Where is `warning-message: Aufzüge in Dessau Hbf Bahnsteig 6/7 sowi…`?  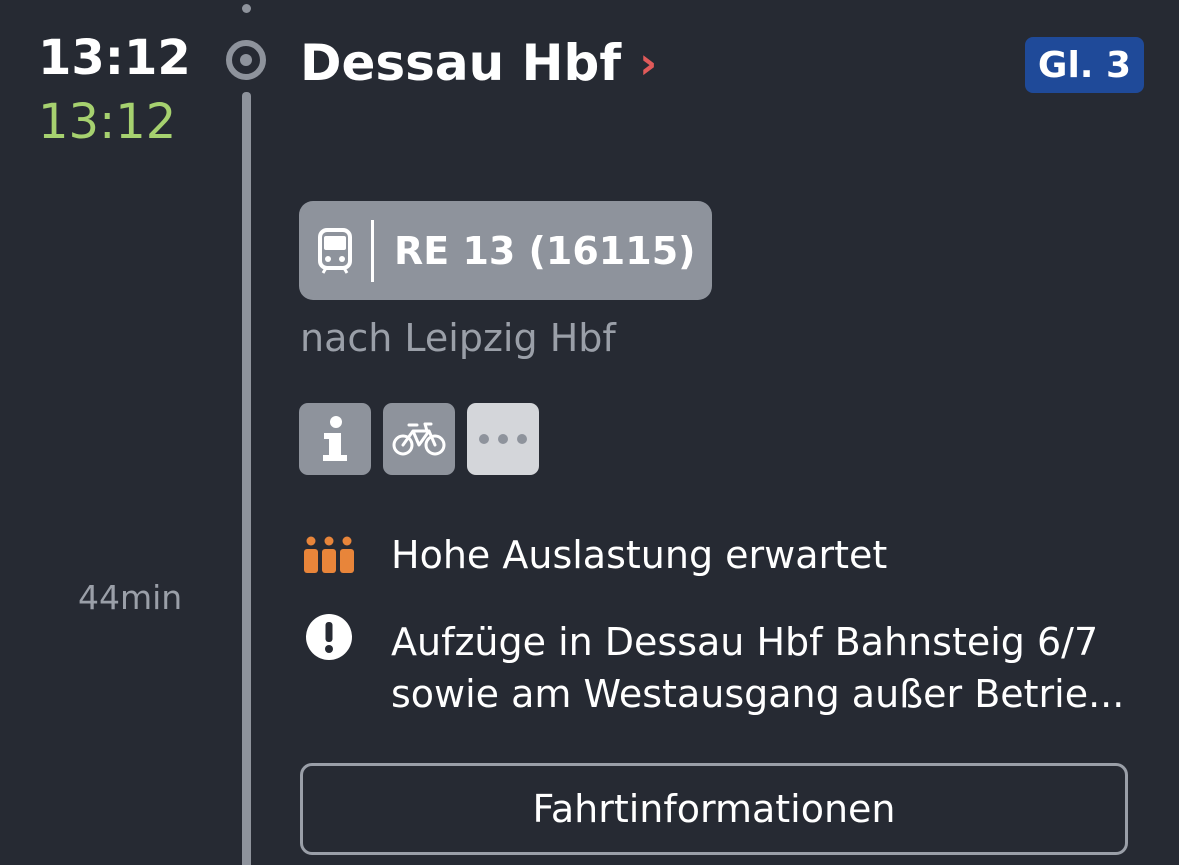 warning-message: Aufzüge in Dessau Hbf Bahnsteig 6/7 sowi… is located at coordinates (771, 668).